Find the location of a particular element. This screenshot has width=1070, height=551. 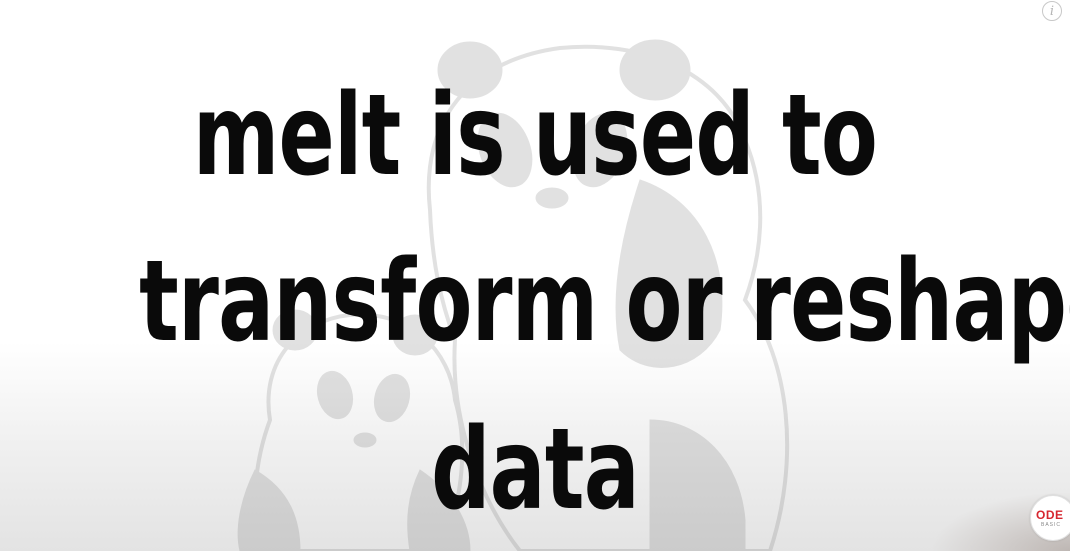

info-glyph: i is located at coordinates (1052, 11).